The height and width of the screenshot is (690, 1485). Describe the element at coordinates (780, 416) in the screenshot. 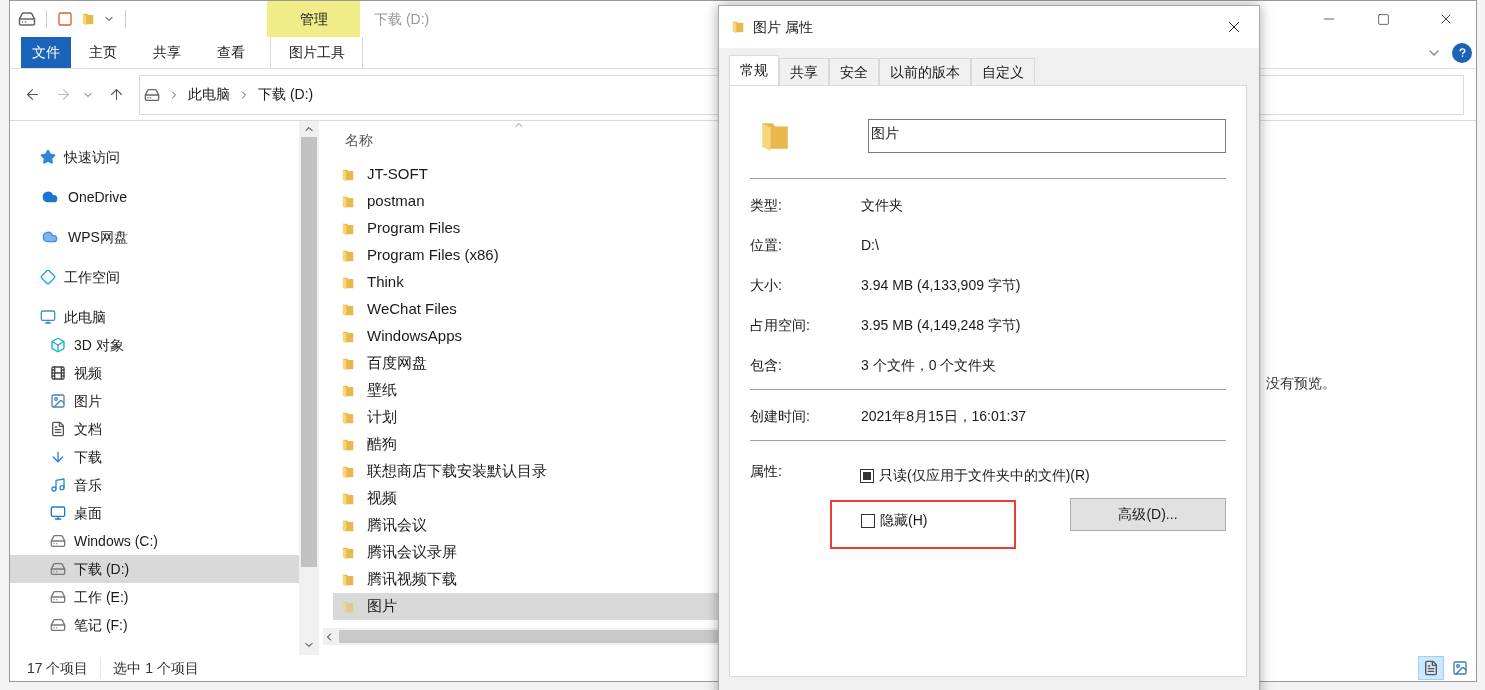

I see `property-label: 创建时间:` at that location.